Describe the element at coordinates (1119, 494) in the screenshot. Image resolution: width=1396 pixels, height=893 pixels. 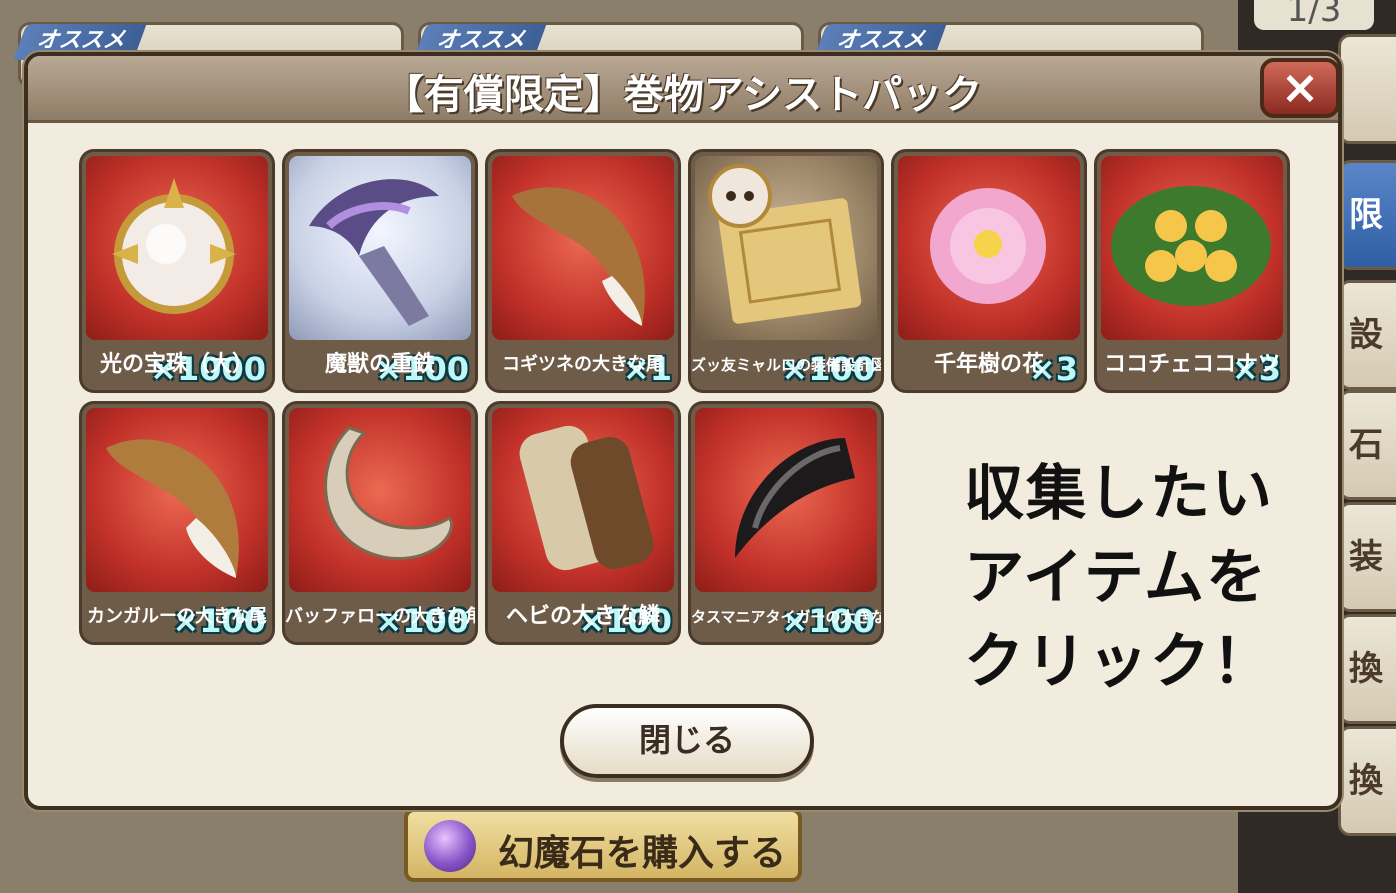
I see `note-line: 収集したい` at that location.